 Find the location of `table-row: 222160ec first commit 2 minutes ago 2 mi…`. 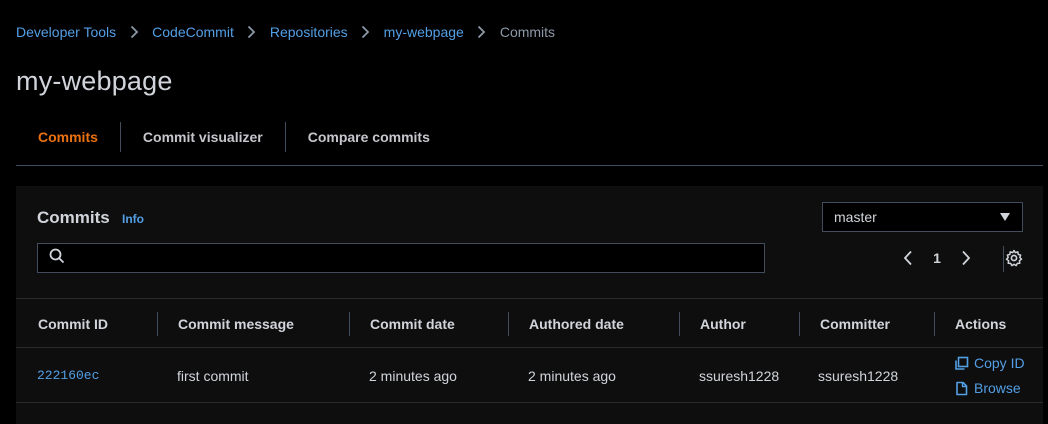

table-row: 222160ec first commit 2 minutes ago 2 mi… is located at coordinates (529, 375).